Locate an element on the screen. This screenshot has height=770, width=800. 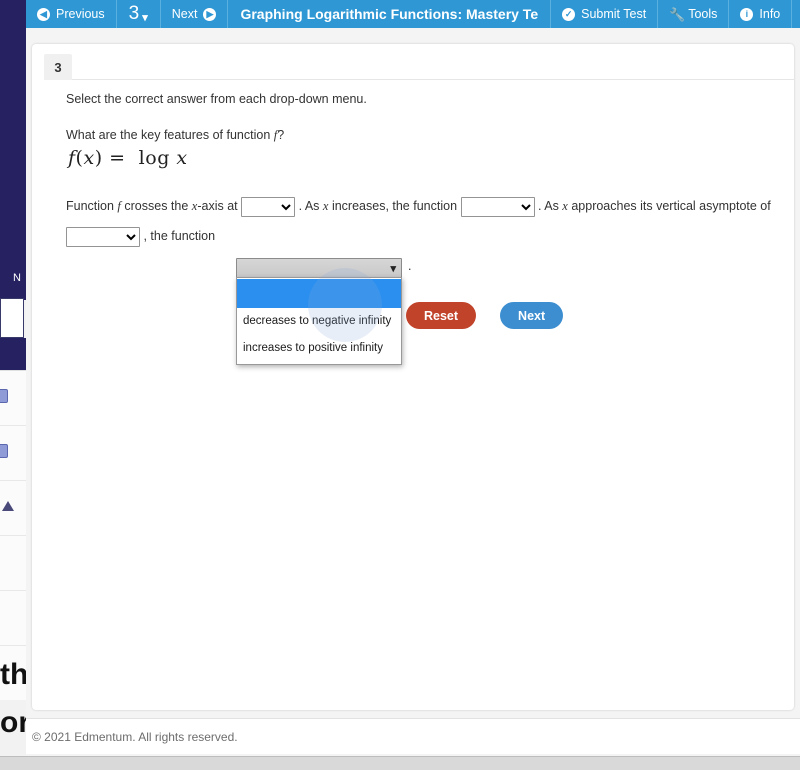
previous-button: ◀ Previous is located at coordinates (71, 14).